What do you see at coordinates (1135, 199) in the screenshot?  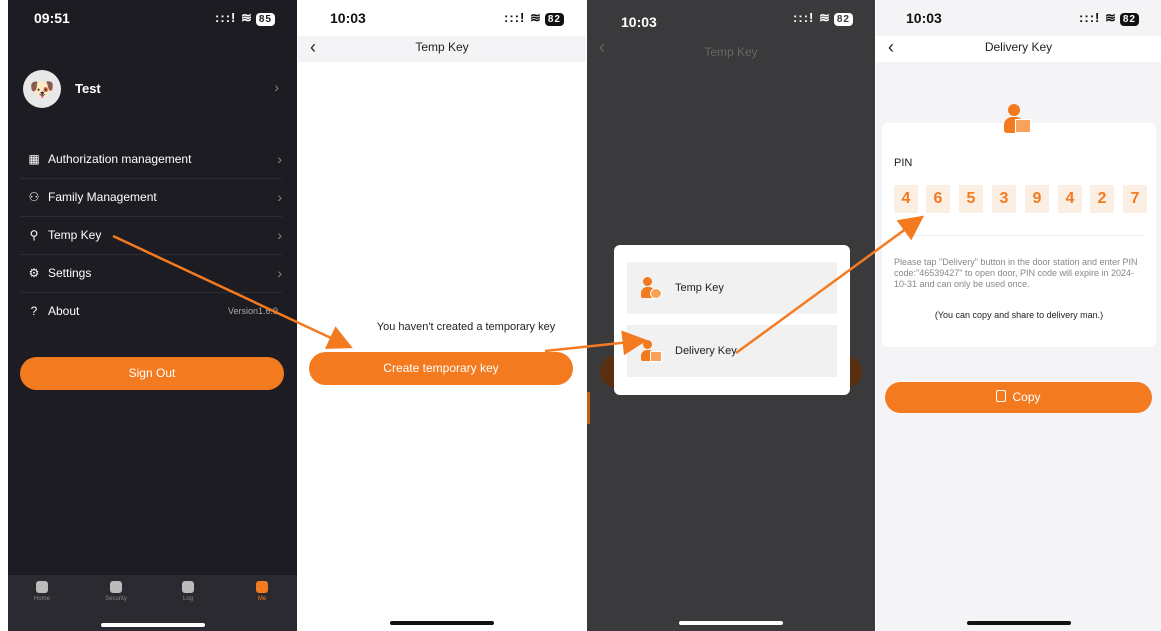 I see `pin-digit: 7` at bounding box center [1135, 199].